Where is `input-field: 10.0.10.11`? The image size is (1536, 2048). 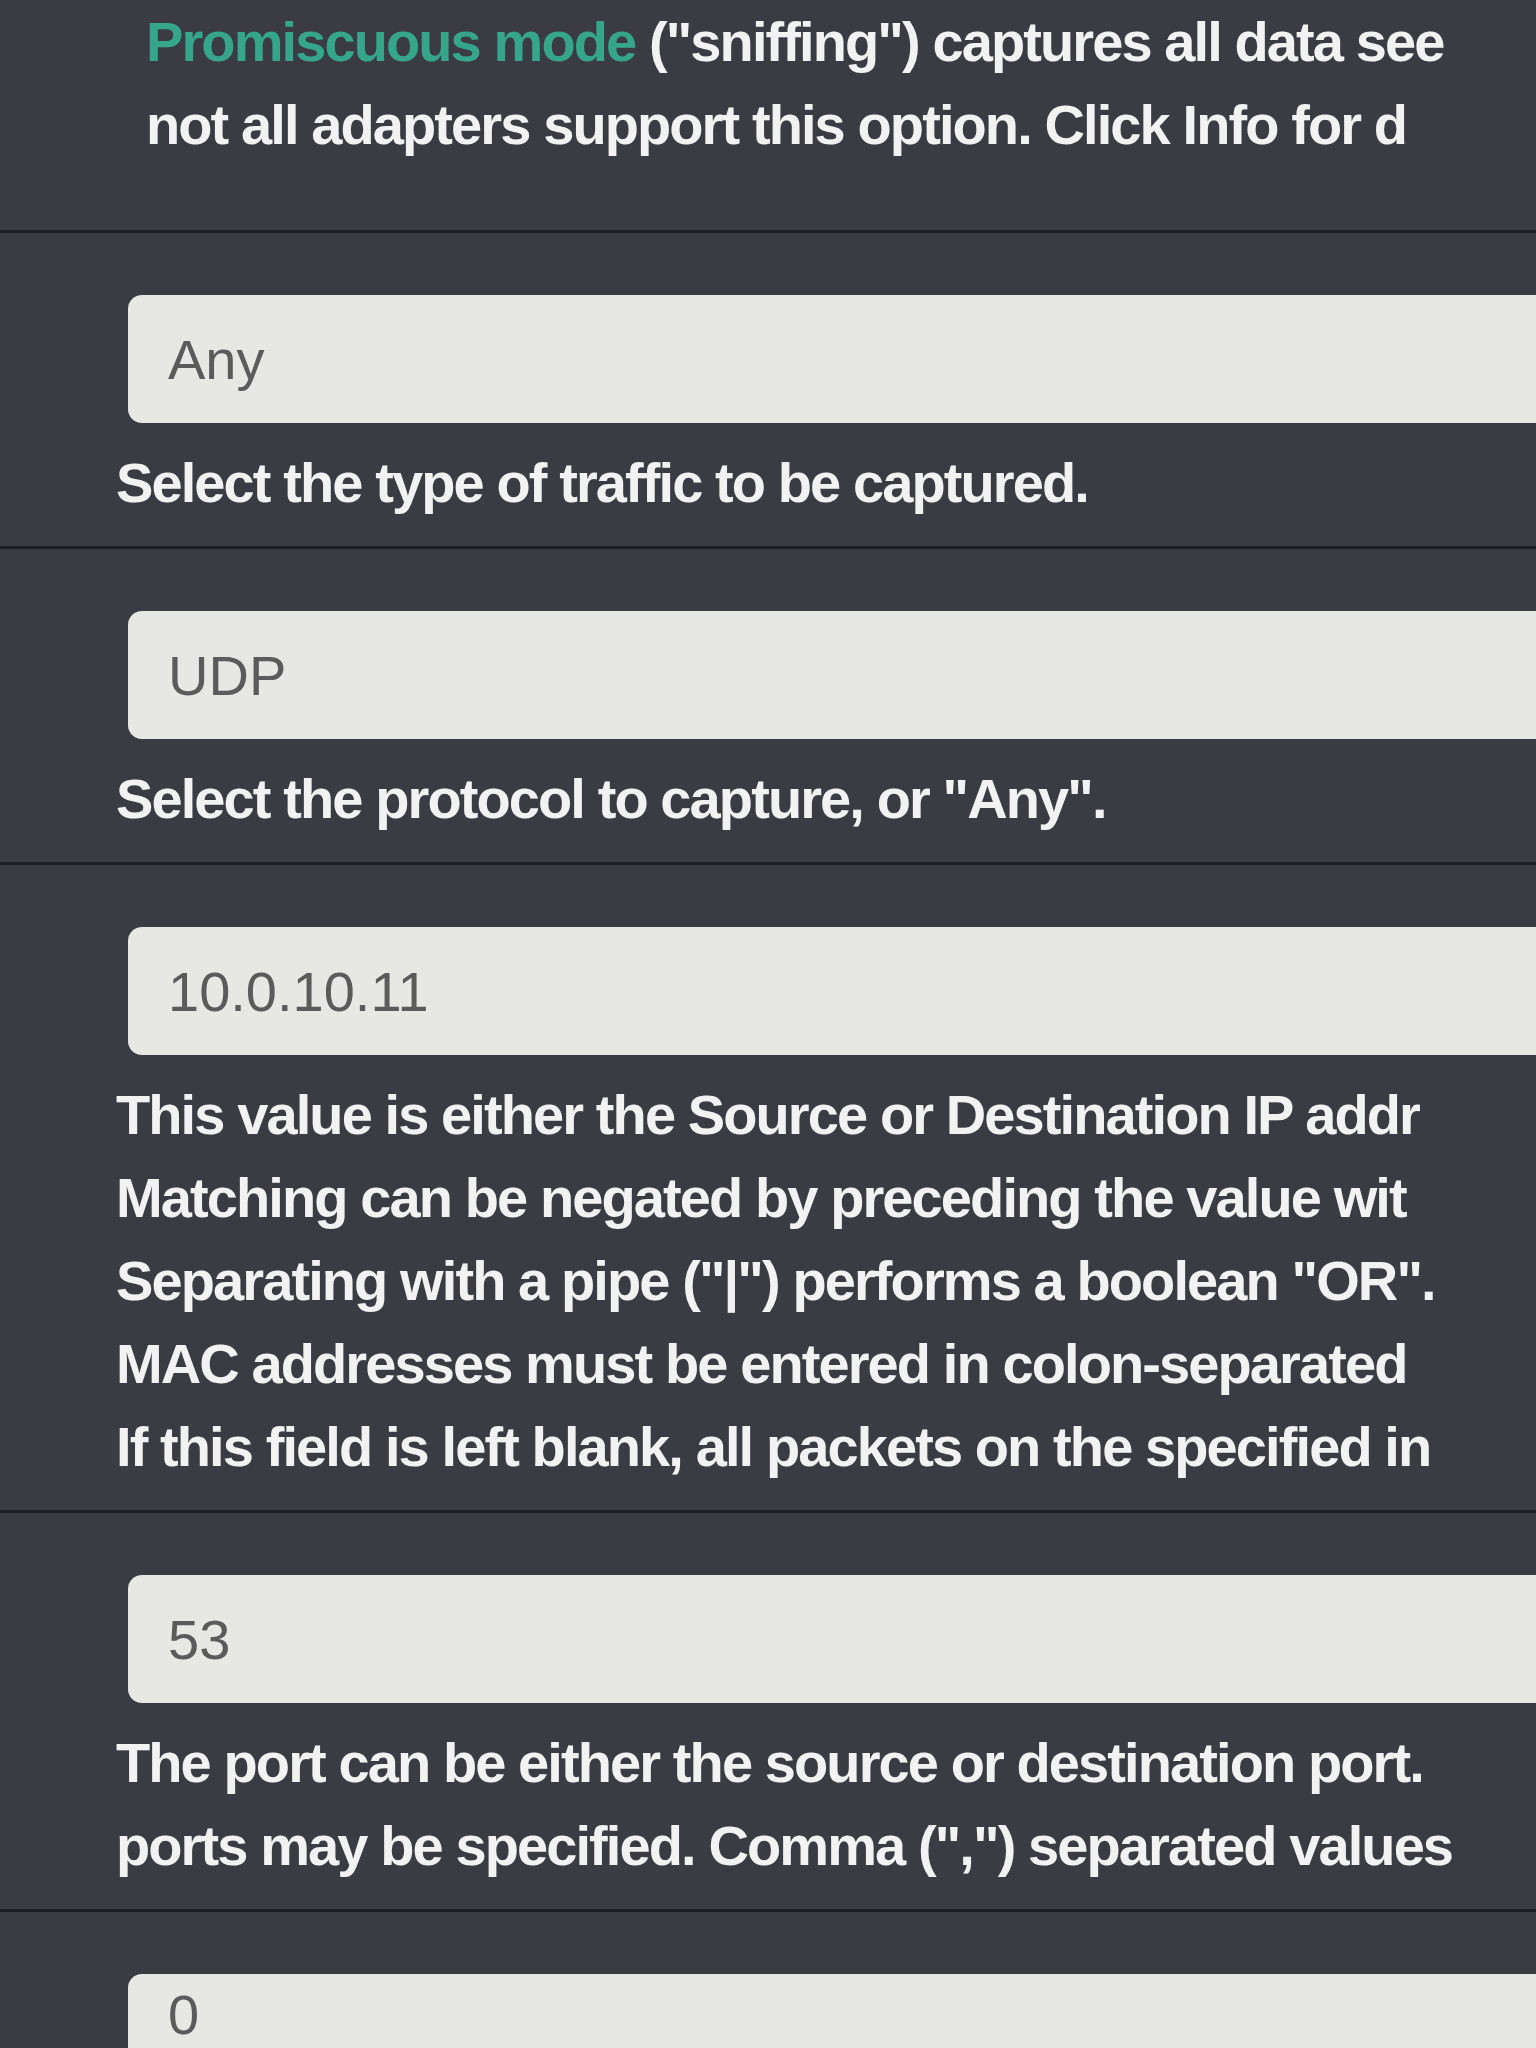 input-field: 10.0.10.11 is located at coordinates (832, 991).